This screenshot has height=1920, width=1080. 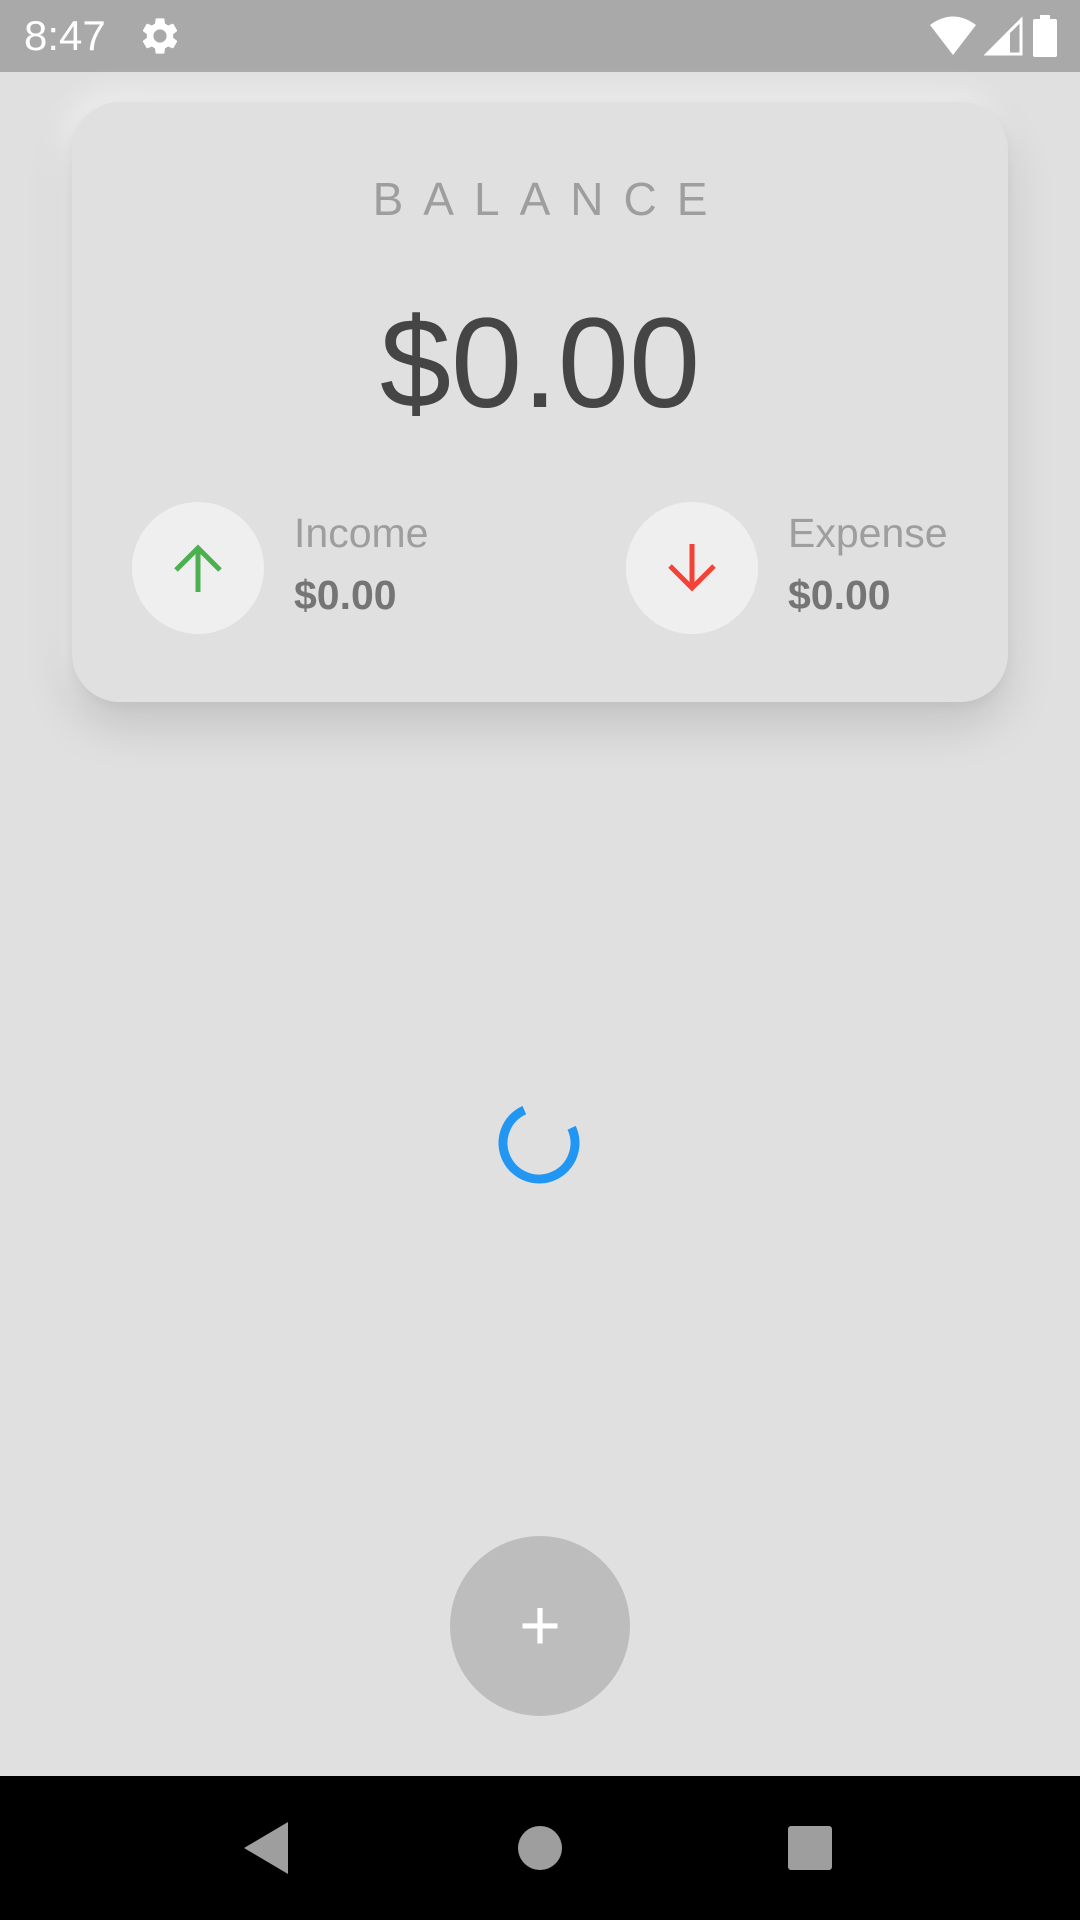 What do you see at coordinates (345, 595) in the screenshot?
I see `income-value: $0.00` at bounding box center [345, 595].